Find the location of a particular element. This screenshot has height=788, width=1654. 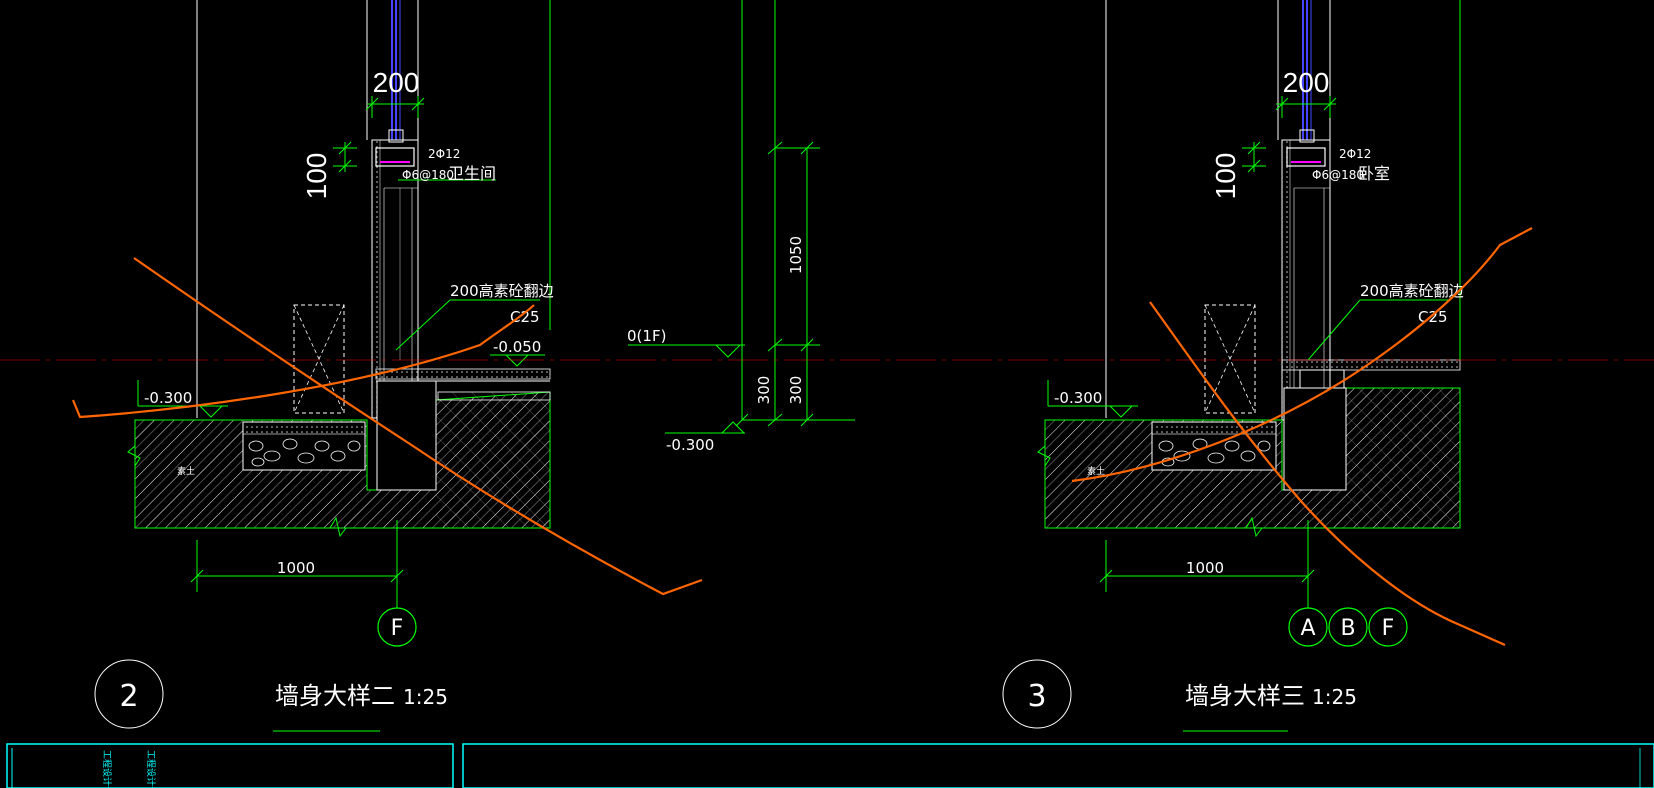

detail-number: 2 is located at coordinates (128, 696).